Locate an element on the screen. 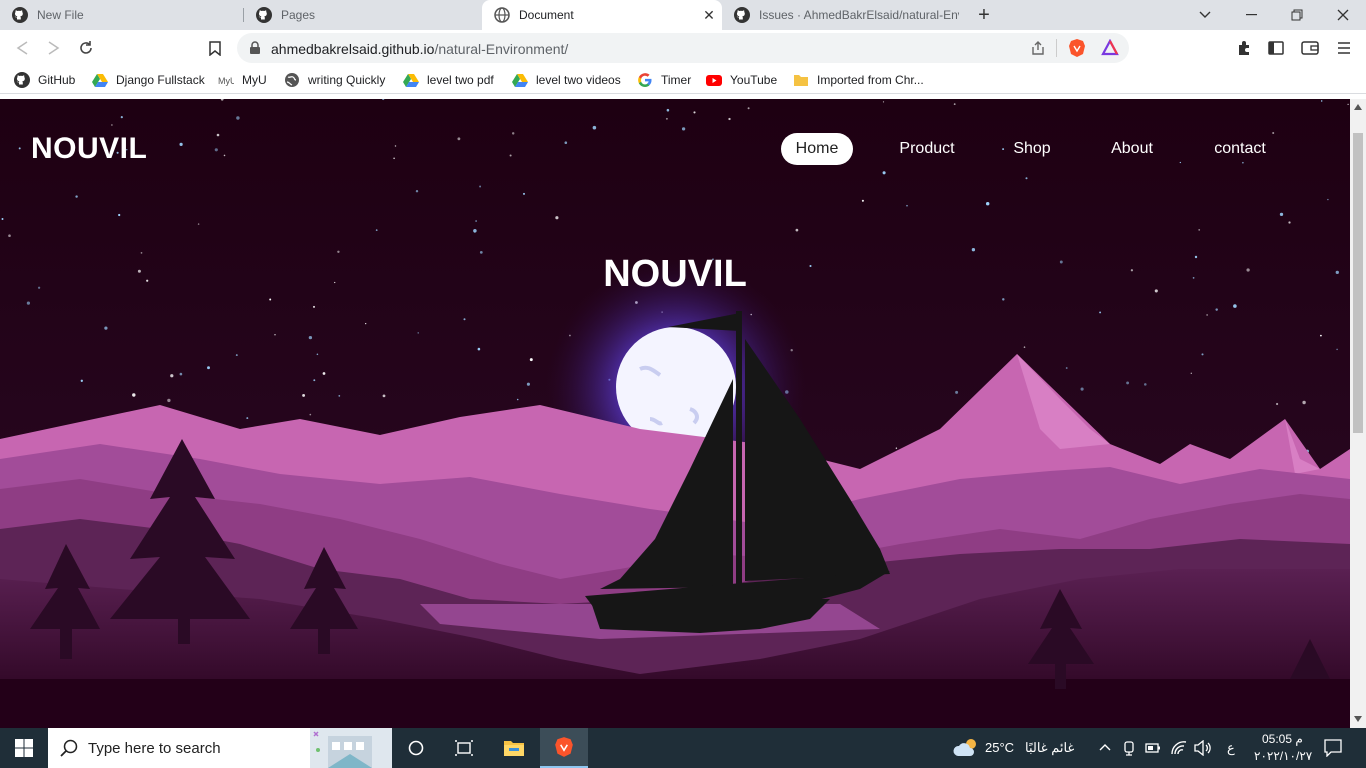 The height and width of the screenshot is (768, 1366). weather-temp: 25°C is located at coordinates (999, 747).